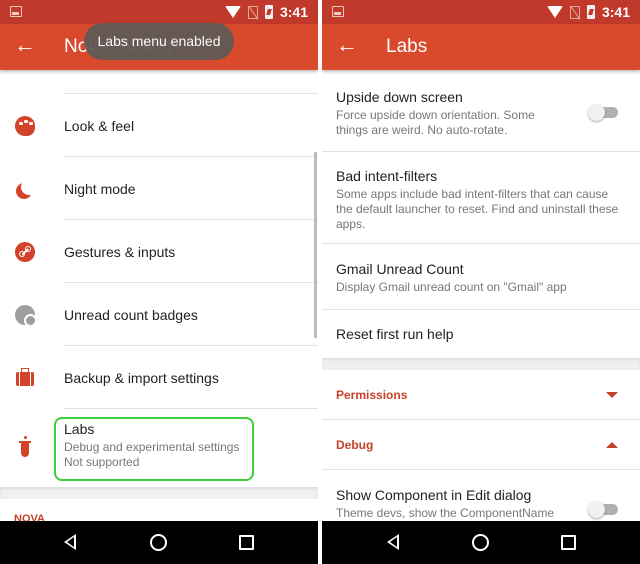  What do you see at coordinates (355, 445) in the screenshot?
I see `section-title: Debug` at bounding box center [355, 445].